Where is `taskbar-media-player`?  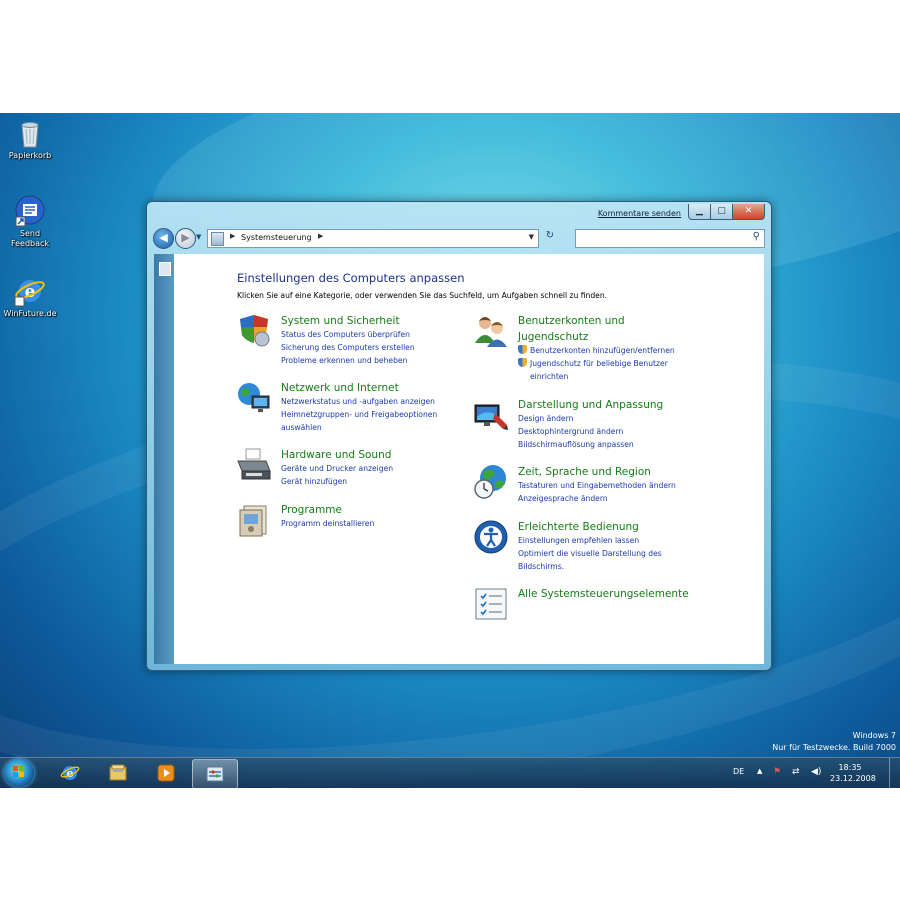 taskbar-media-player is located at coordinates (166, 773).